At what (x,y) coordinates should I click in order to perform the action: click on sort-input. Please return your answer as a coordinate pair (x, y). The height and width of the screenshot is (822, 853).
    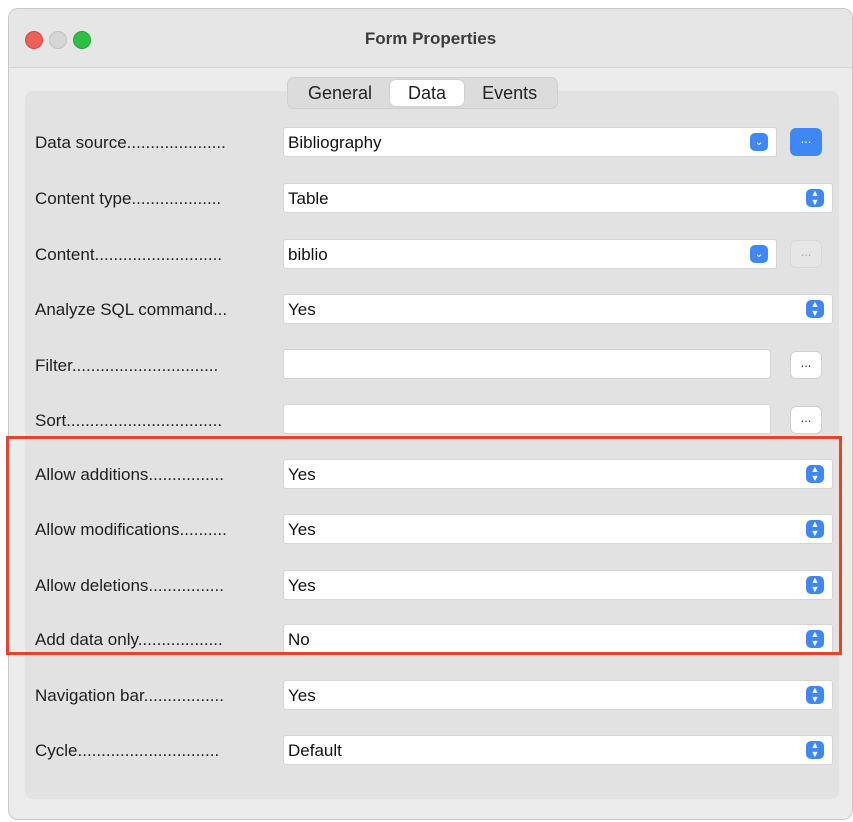
    Looking at the image, I should click on (527, 419).